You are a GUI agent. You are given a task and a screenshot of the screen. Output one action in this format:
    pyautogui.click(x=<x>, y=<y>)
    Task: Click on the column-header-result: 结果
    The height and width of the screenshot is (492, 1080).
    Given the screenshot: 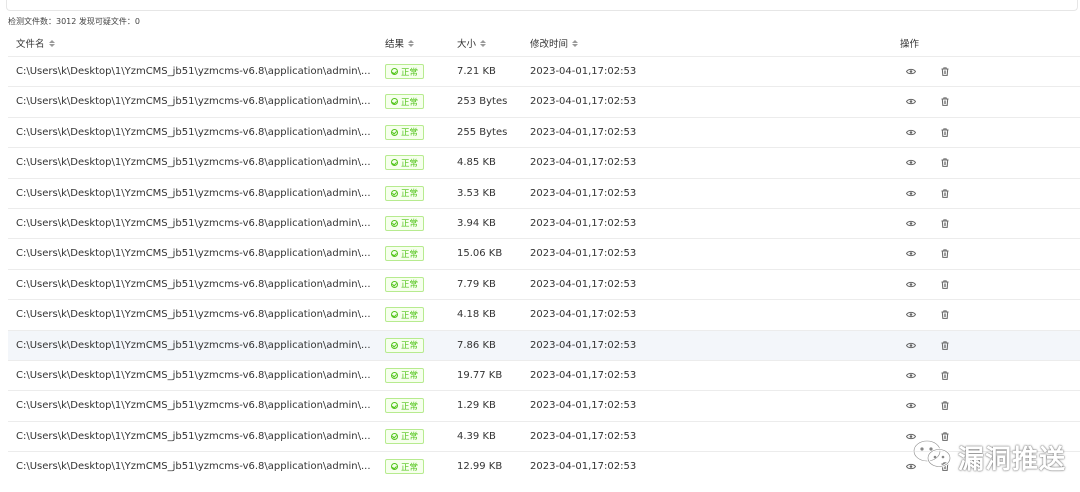 What is the action you would take?
    pyautogui.click(x=400, y=43)
    